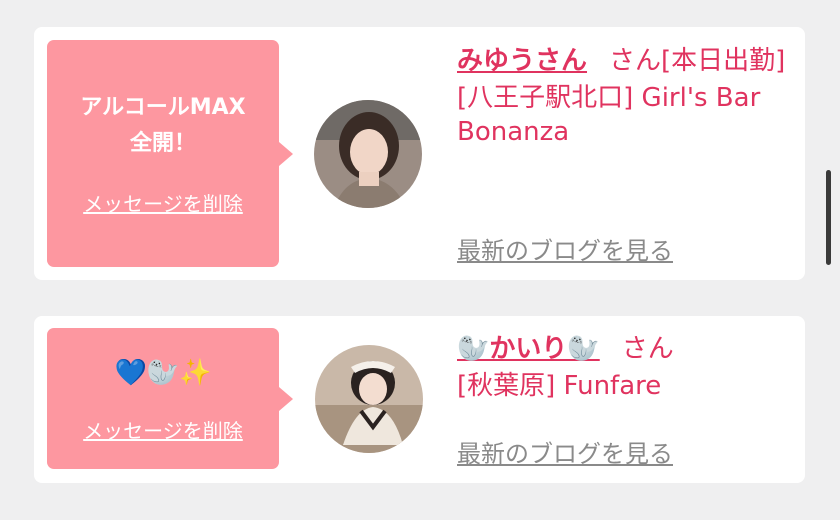  What do you see at coordinates (528, 349) in the screenshot?
I see `cast-name-link: 🦭かいり🦭` at bounding box center [528, 349].